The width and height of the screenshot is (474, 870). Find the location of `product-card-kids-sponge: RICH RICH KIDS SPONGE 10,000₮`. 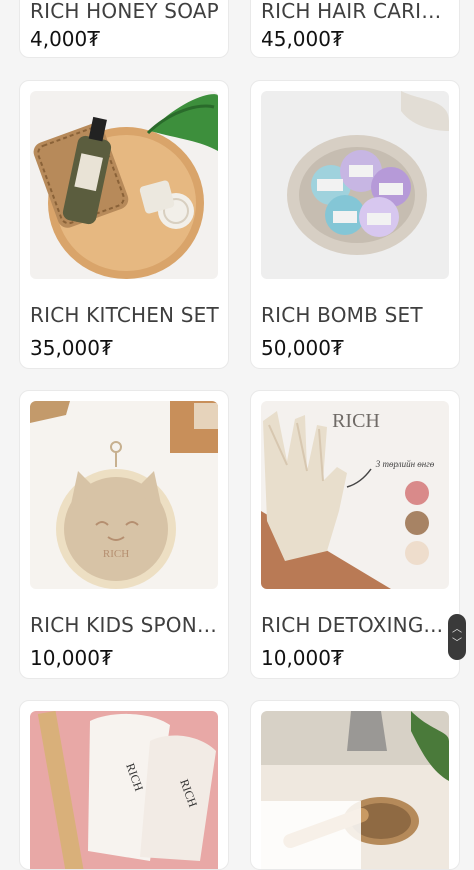

product-card-kids-sponge: RICH RICH KIDS SPONGE 10,000₮ is located at coordinates (124, 534).